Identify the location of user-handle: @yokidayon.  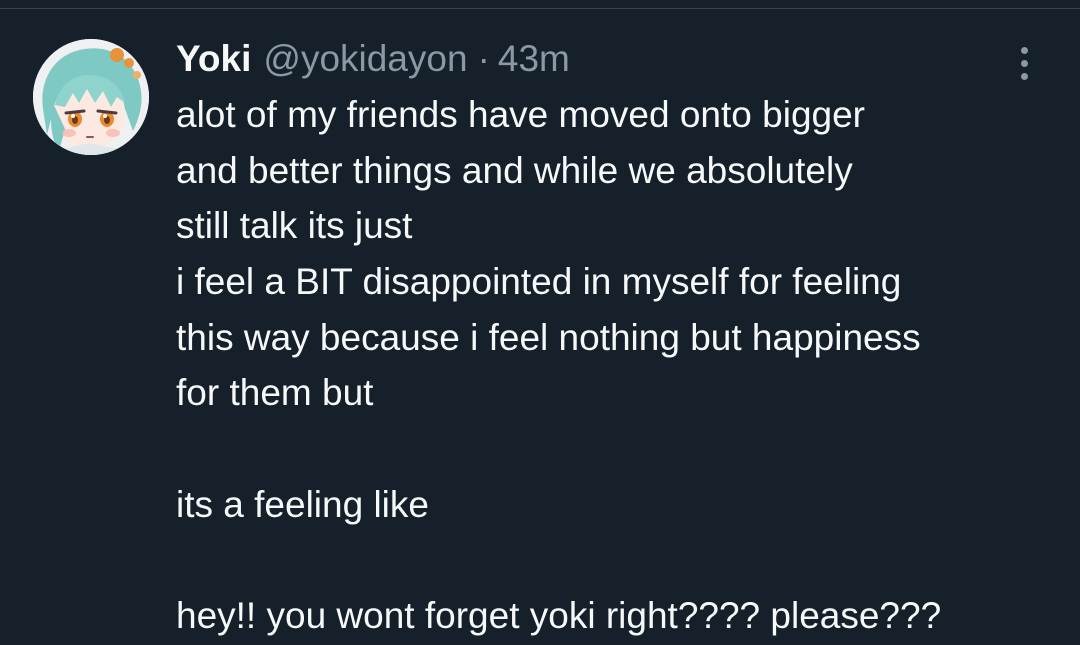
(365, 59).